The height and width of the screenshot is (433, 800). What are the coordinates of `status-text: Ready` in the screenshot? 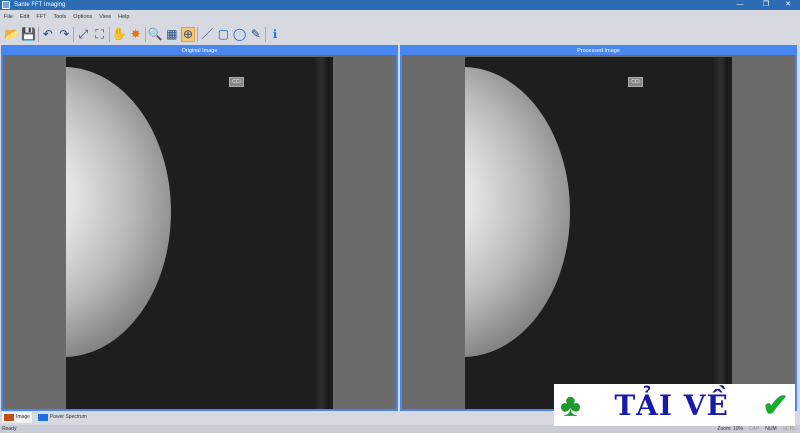 It's located at (9, 429).